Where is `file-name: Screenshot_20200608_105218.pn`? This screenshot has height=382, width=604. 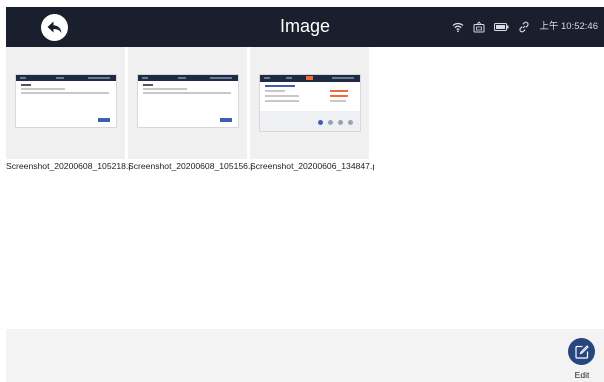
file-name: Screenshot_20200608_105218.pn is located at coordinates (68, 166).